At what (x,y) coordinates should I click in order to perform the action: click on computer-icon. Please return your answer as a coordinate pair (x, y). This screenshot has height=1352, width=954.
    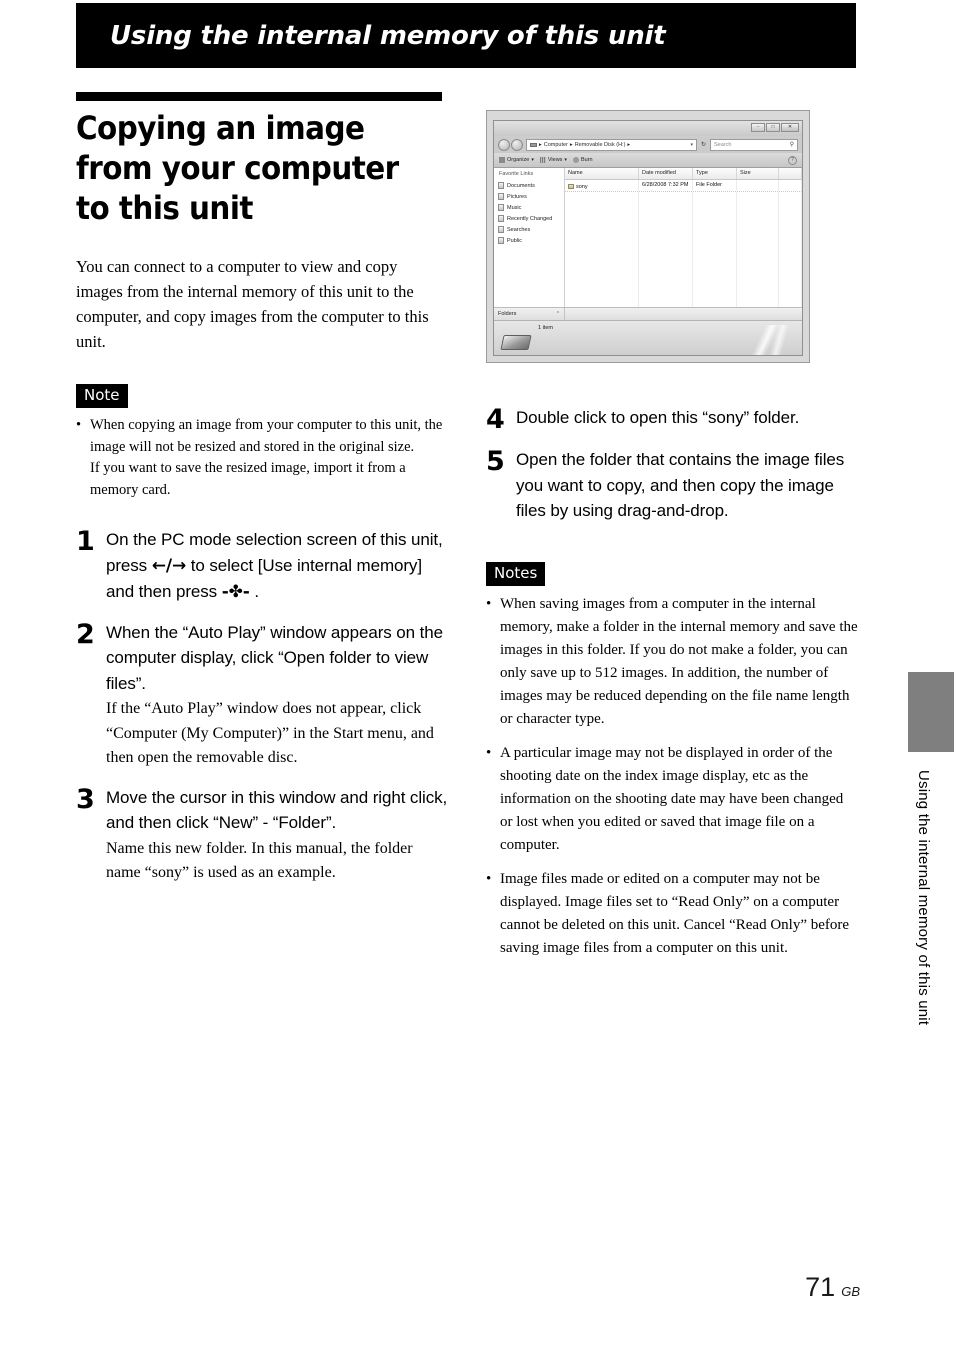
    Looking at the image, I should click on (533, 144).